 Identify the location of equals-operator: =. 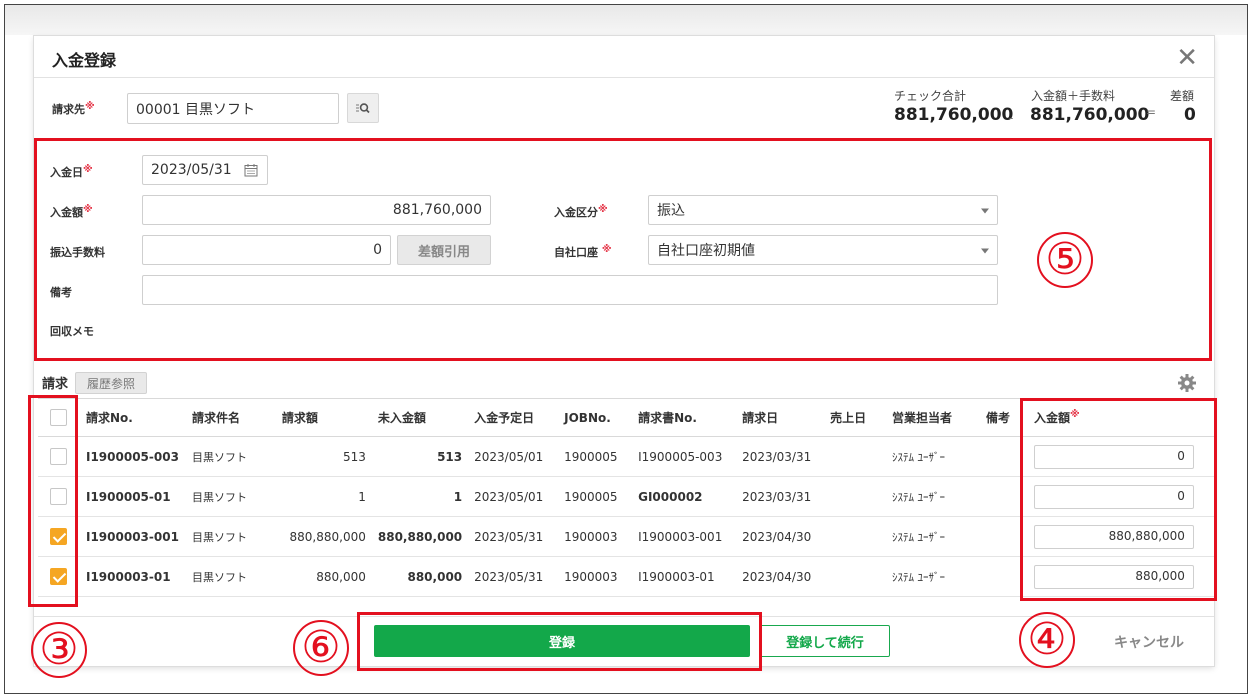
(1151, 112).